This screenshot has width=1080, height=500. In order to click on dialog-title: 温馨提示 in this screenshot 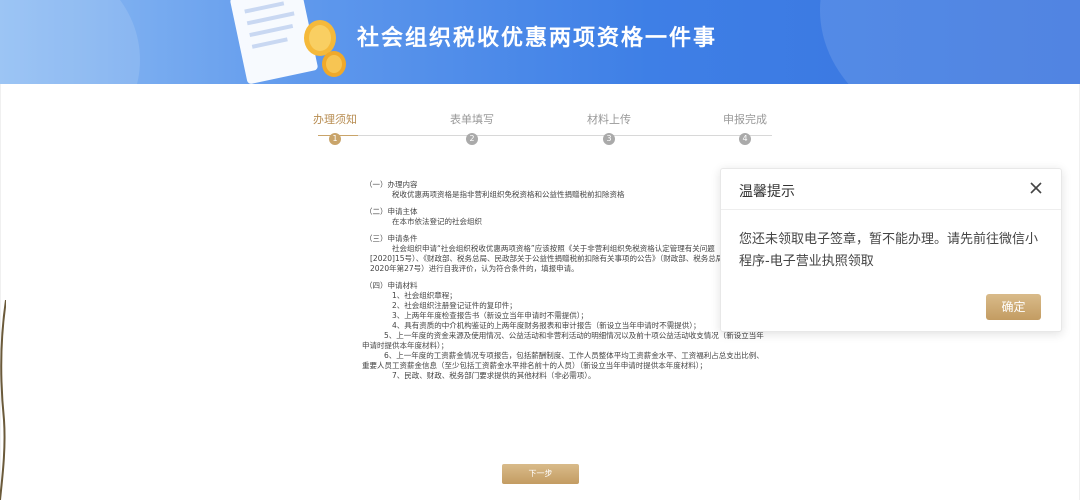, I will do `click(767, 192)`.